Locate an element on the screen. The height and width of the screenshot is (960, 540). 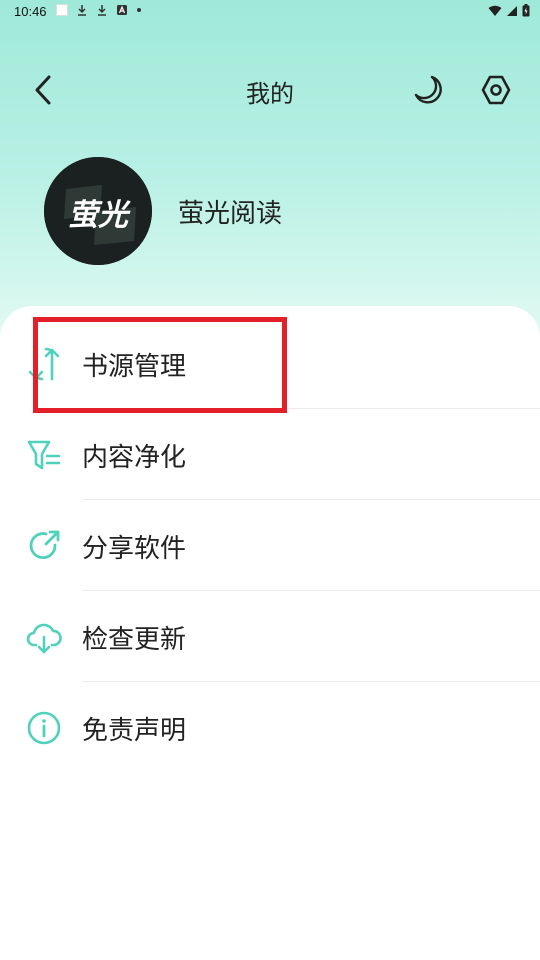
filter-icon is located at coordinates (44, 455).